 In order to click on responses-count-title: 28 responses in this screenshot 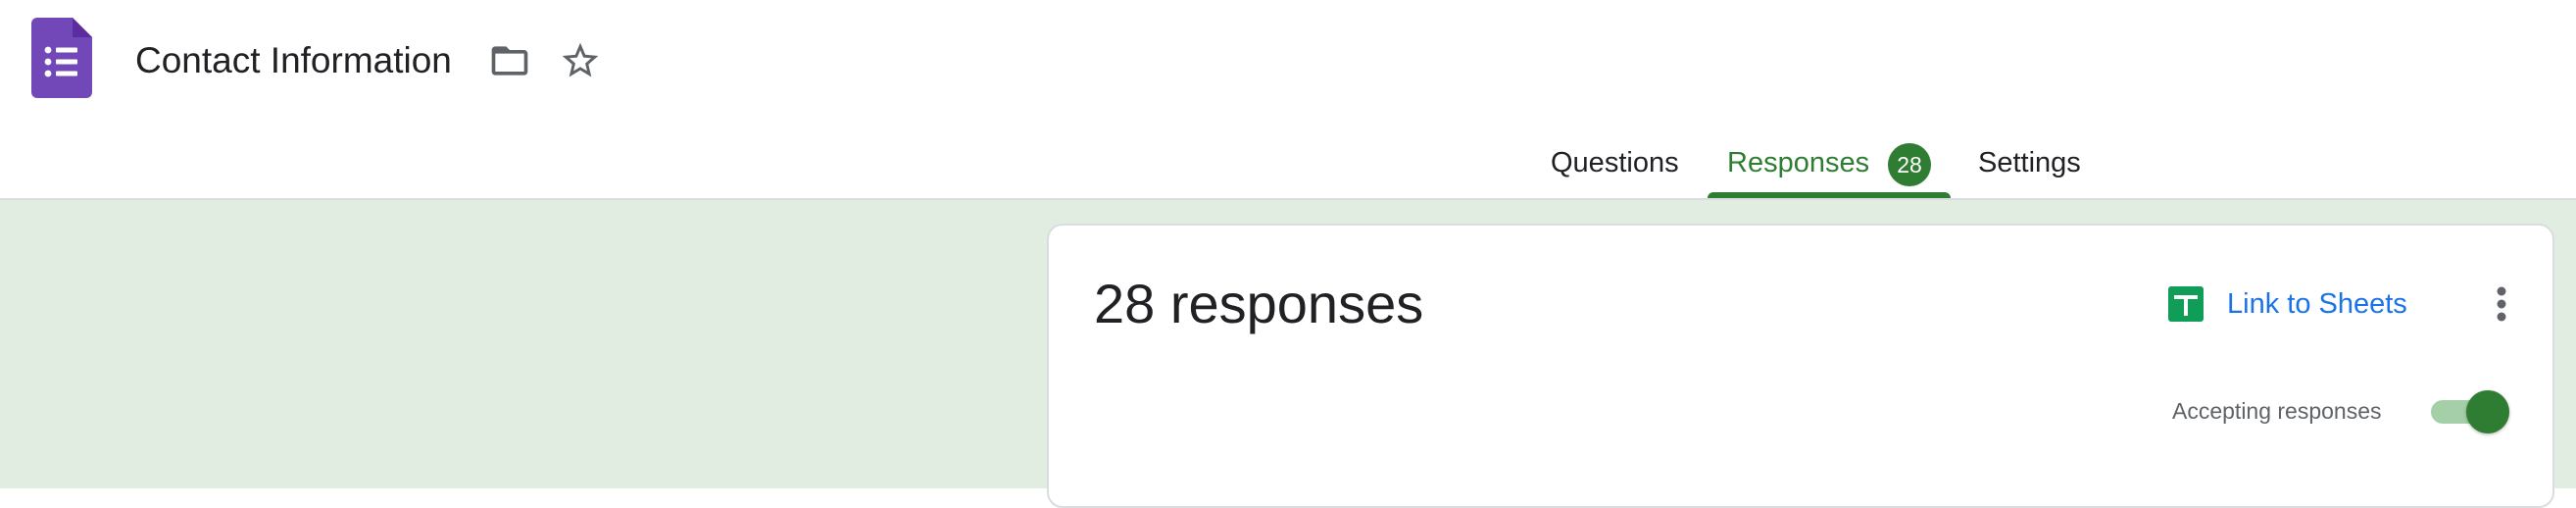, I will do `click(1259, 303)`.